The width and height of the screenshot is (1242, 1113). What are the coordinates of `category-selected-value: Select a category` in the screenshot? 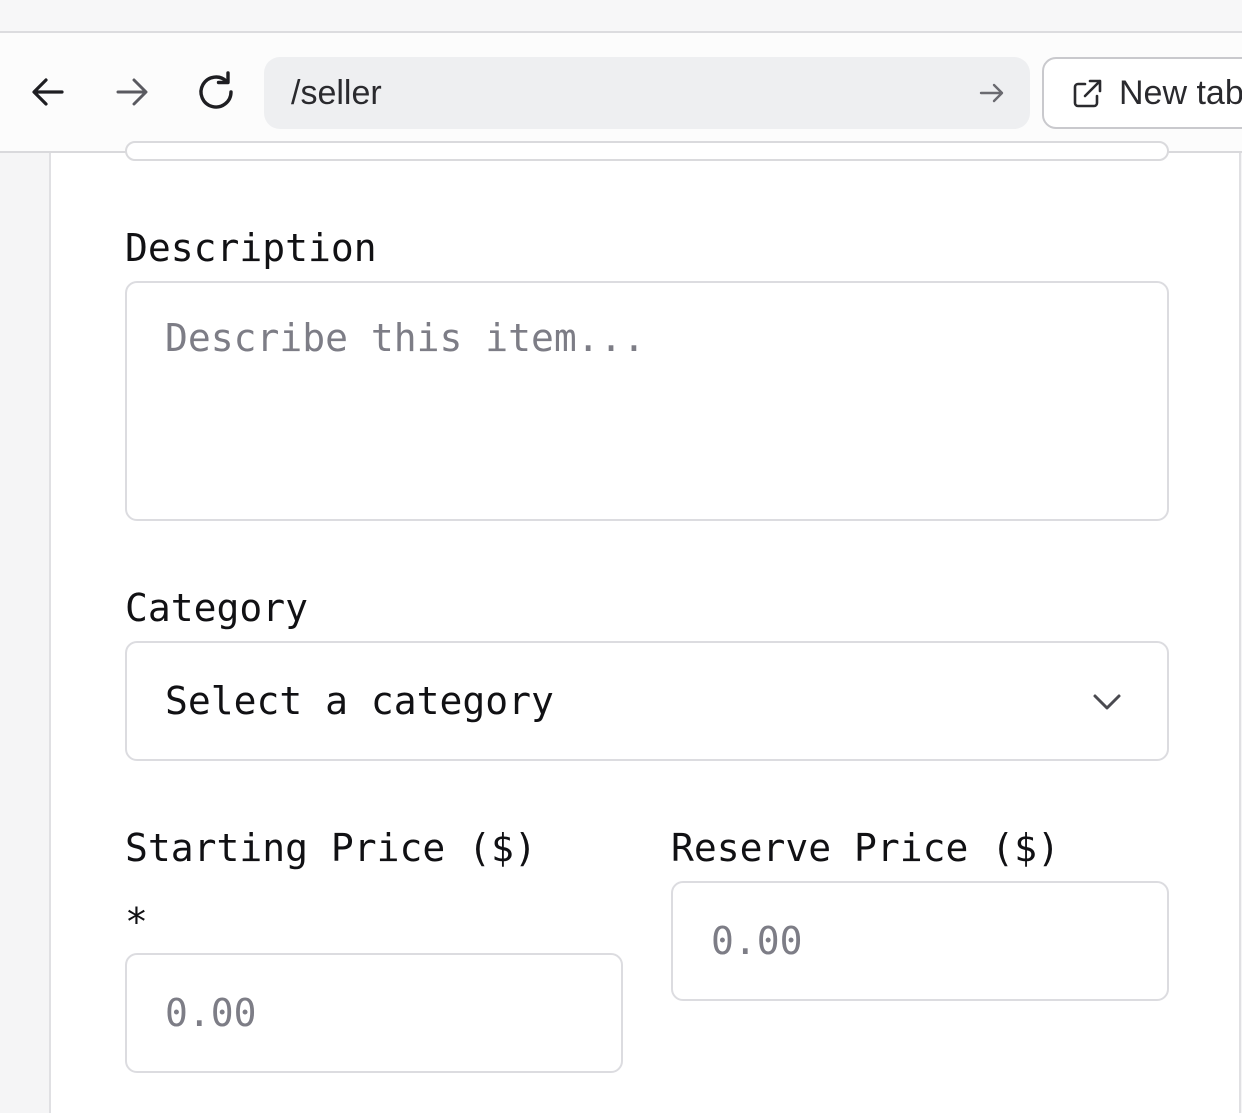 It's located at (359, 701).